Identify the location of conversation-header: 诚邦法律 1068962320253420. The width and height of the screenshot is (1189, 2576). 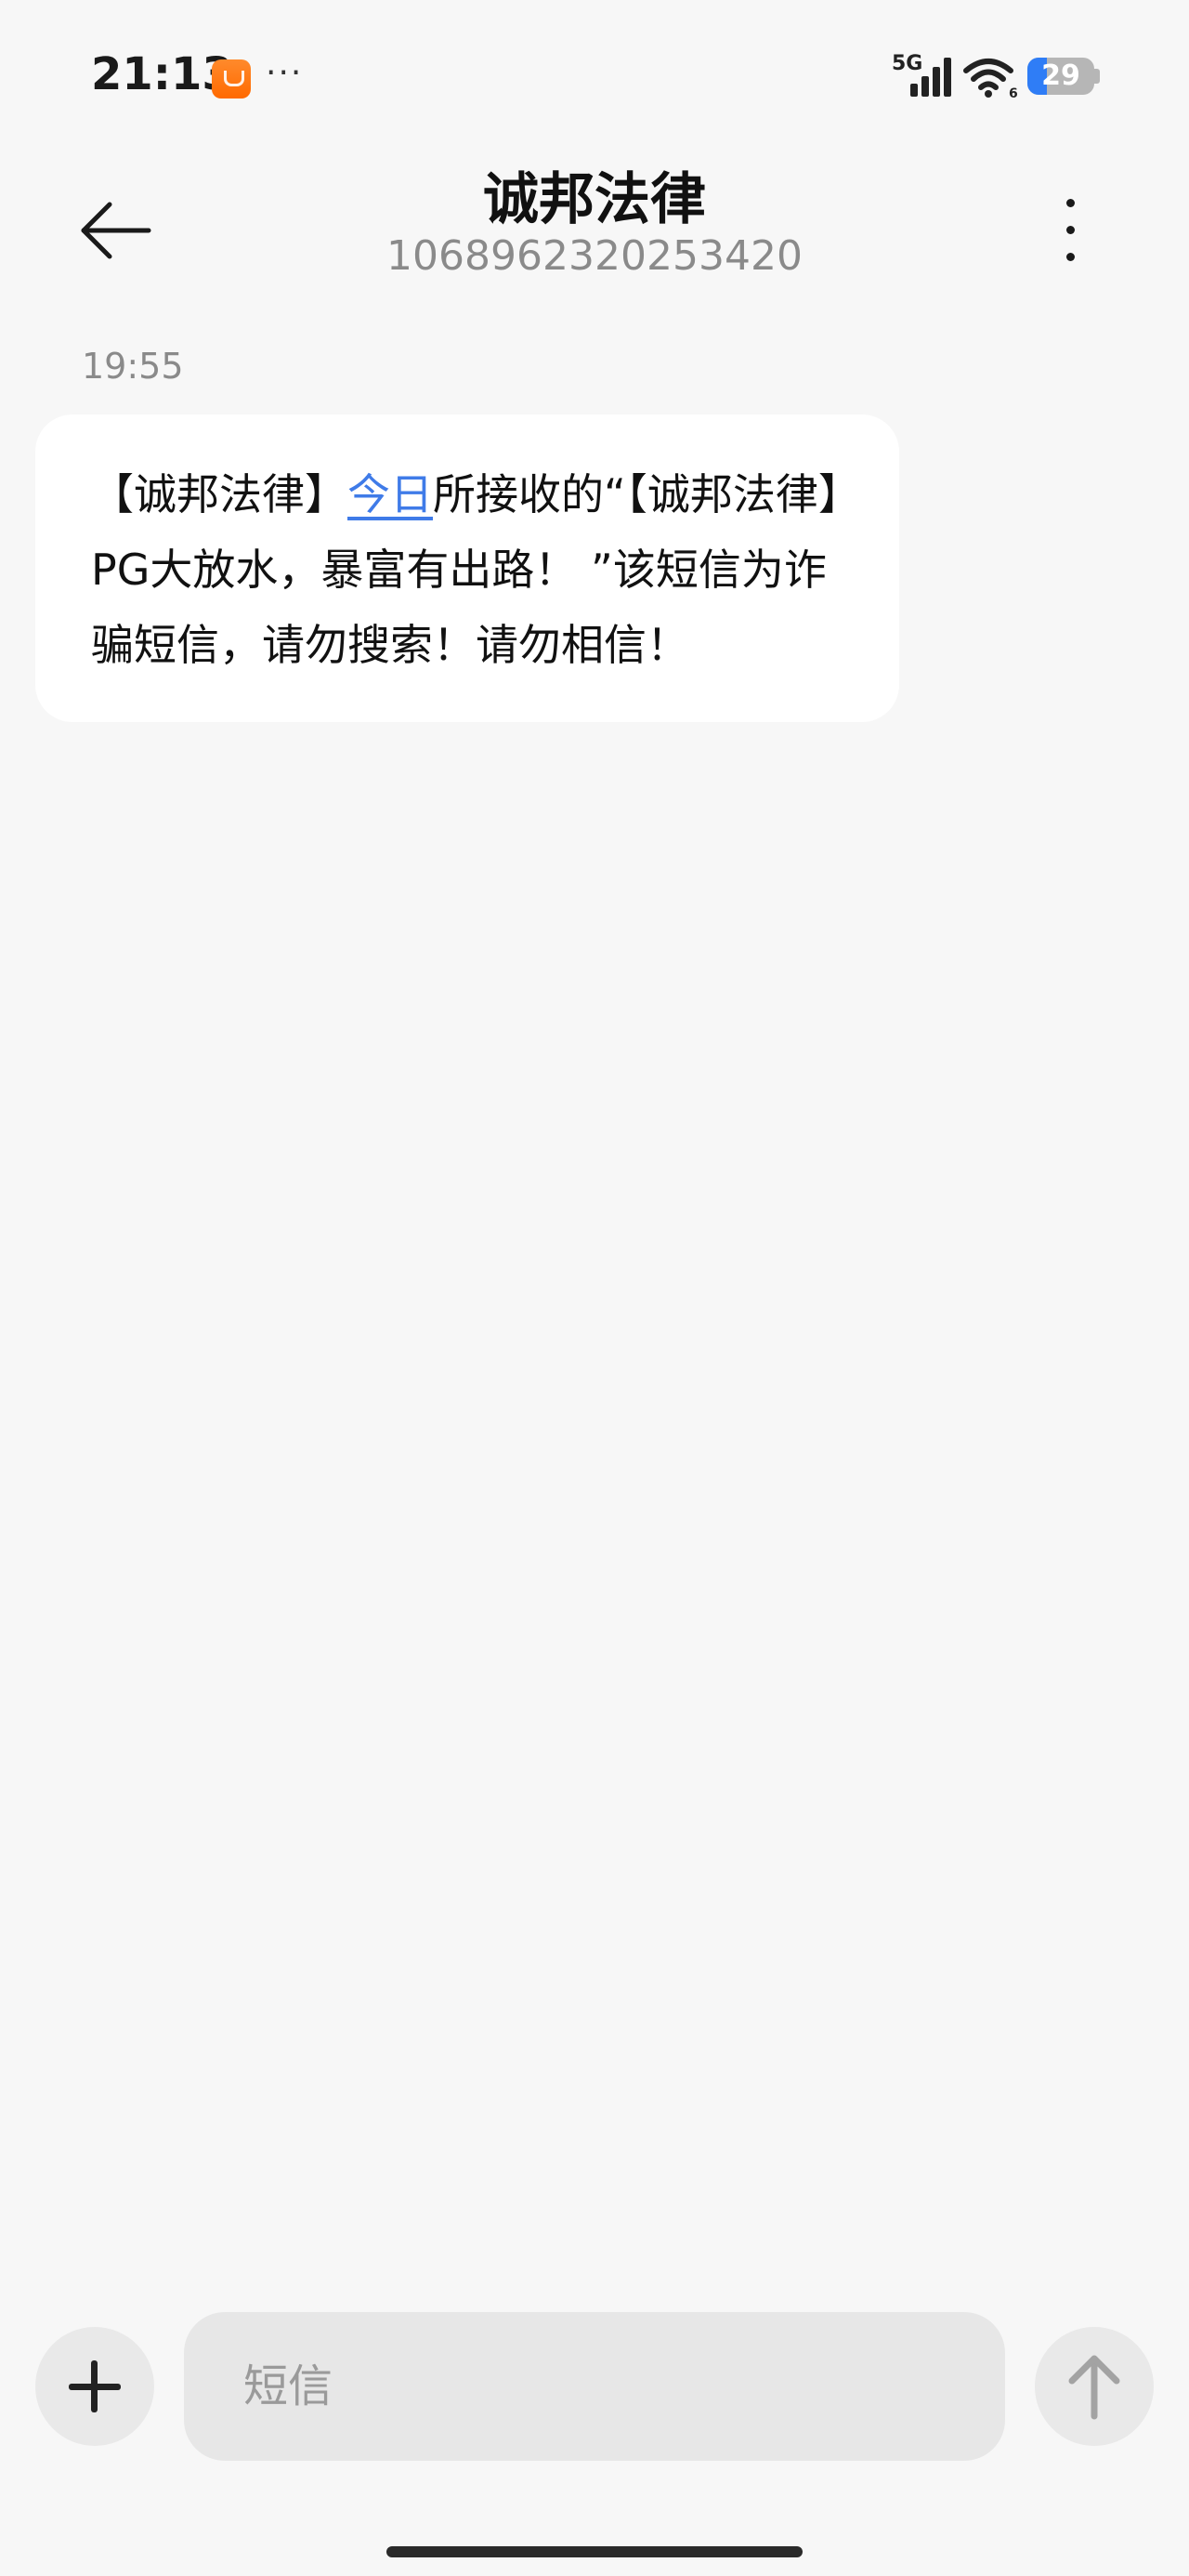
(594, 218).